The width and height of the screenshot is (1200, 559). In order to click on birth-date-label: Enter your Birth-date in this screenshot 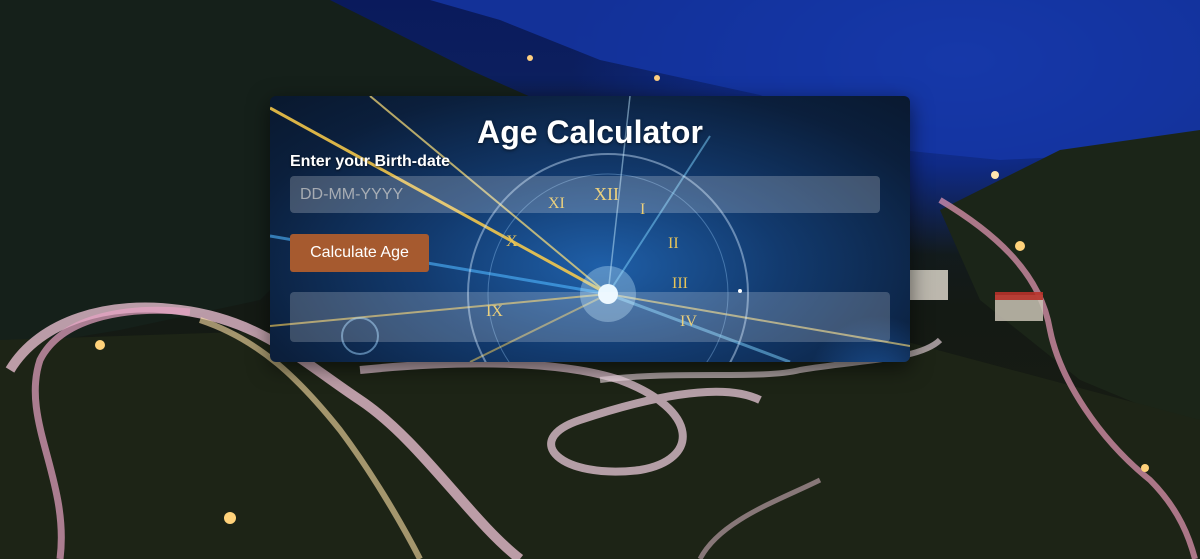, I will do `click(370, 161)`.